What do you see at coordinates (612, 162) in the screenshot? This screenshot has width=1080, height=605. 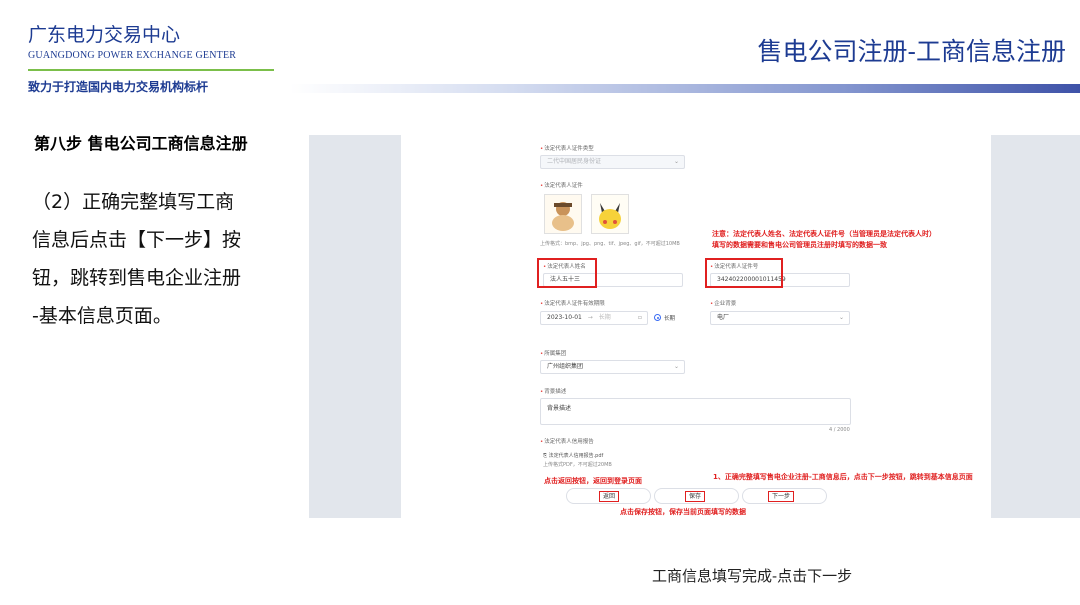 I see `id-type-select: 二代中国居民身份证 ⌄` at bounding box center [612, 162].